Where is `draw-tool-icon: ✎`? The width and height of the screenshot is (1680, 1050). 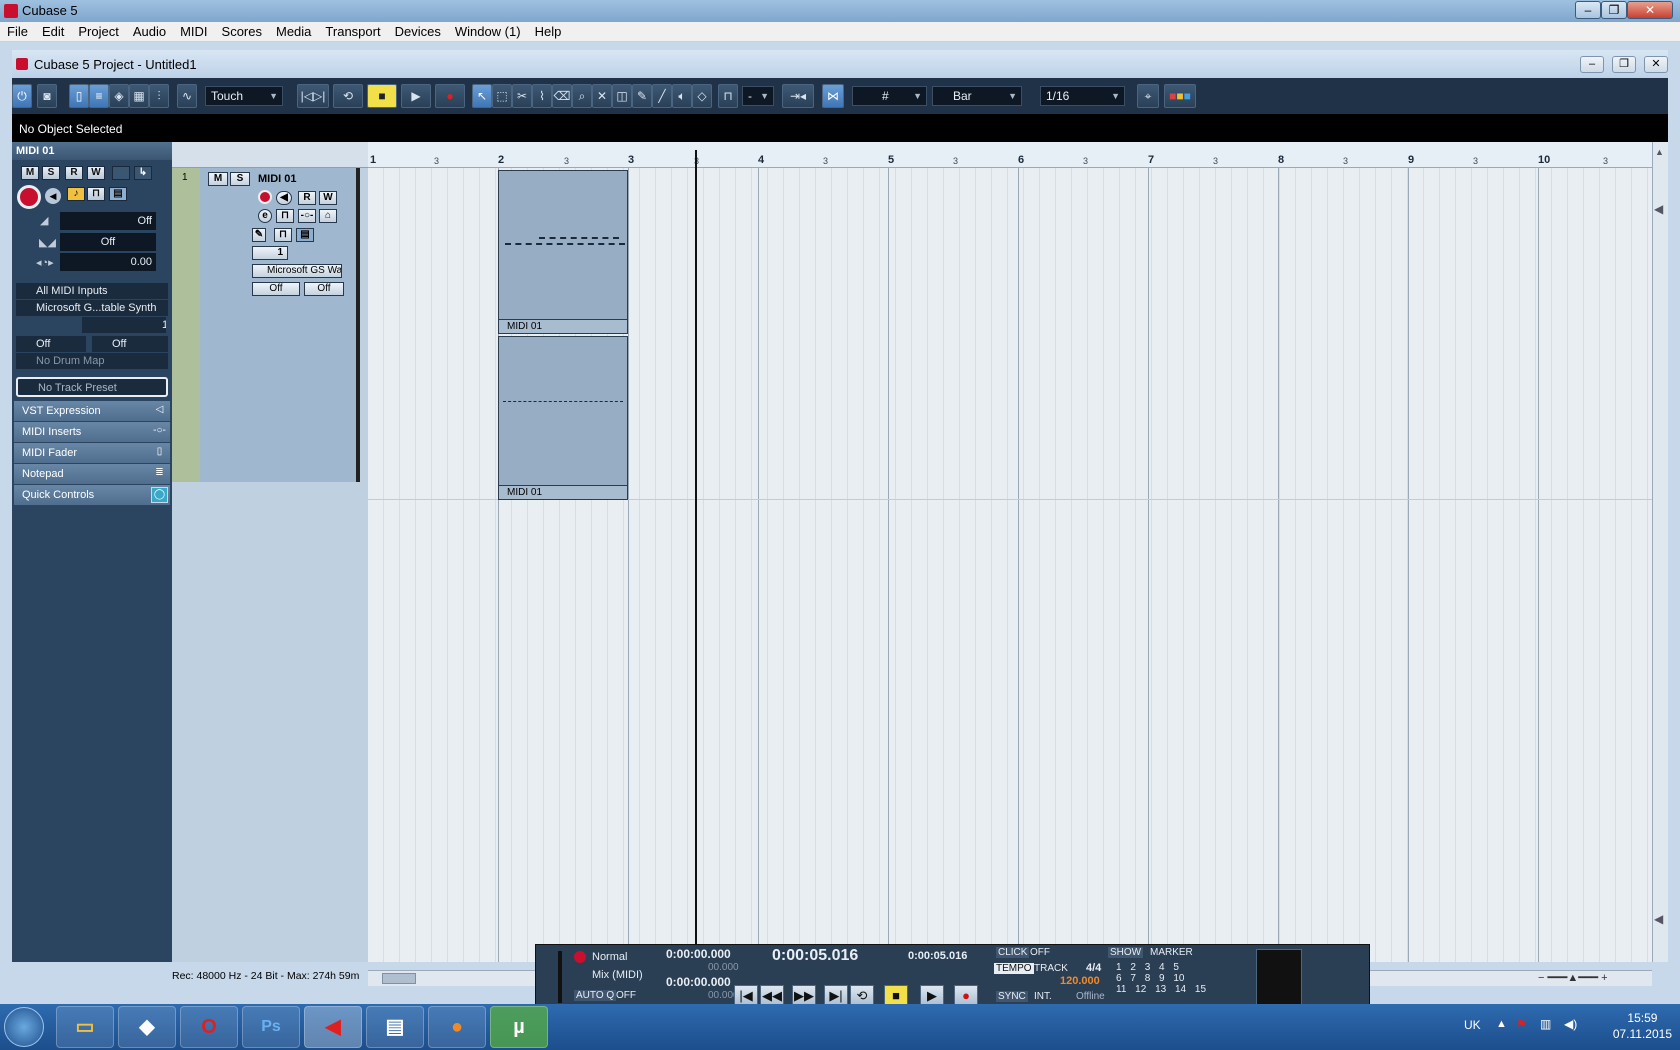
draw-tool-icon: ✎ is located at coordinates (642, 96).